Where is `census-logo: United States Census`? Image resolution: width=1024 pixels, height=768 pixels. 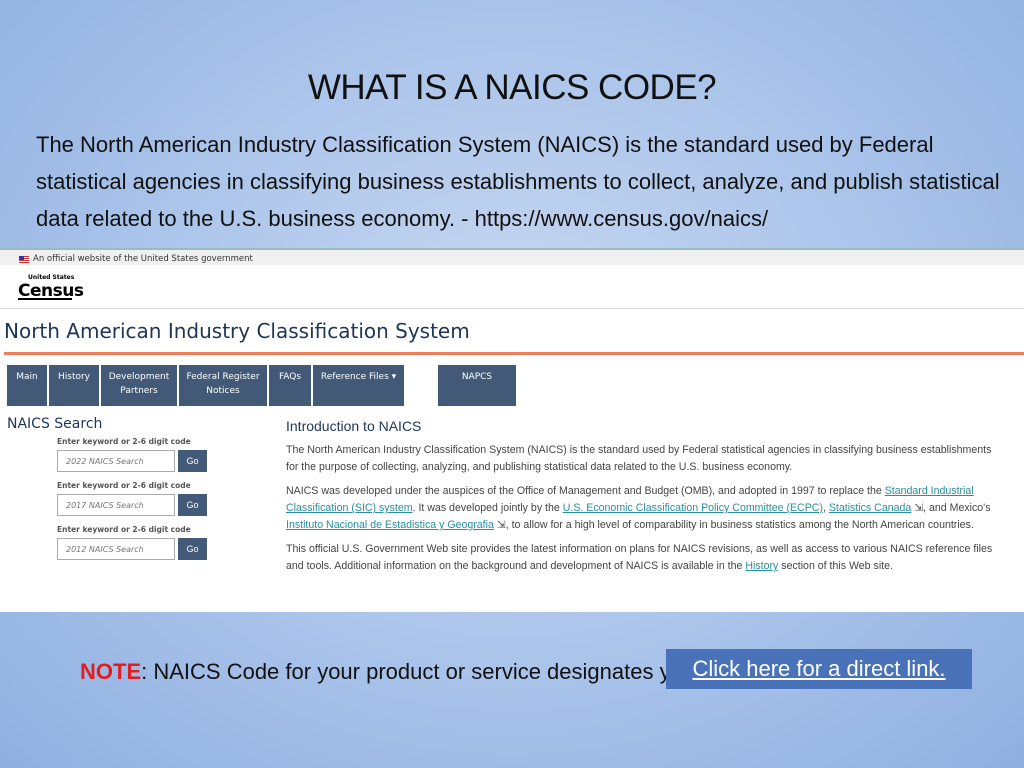
census-logo: United States Census is located at coordinates (512, 287).